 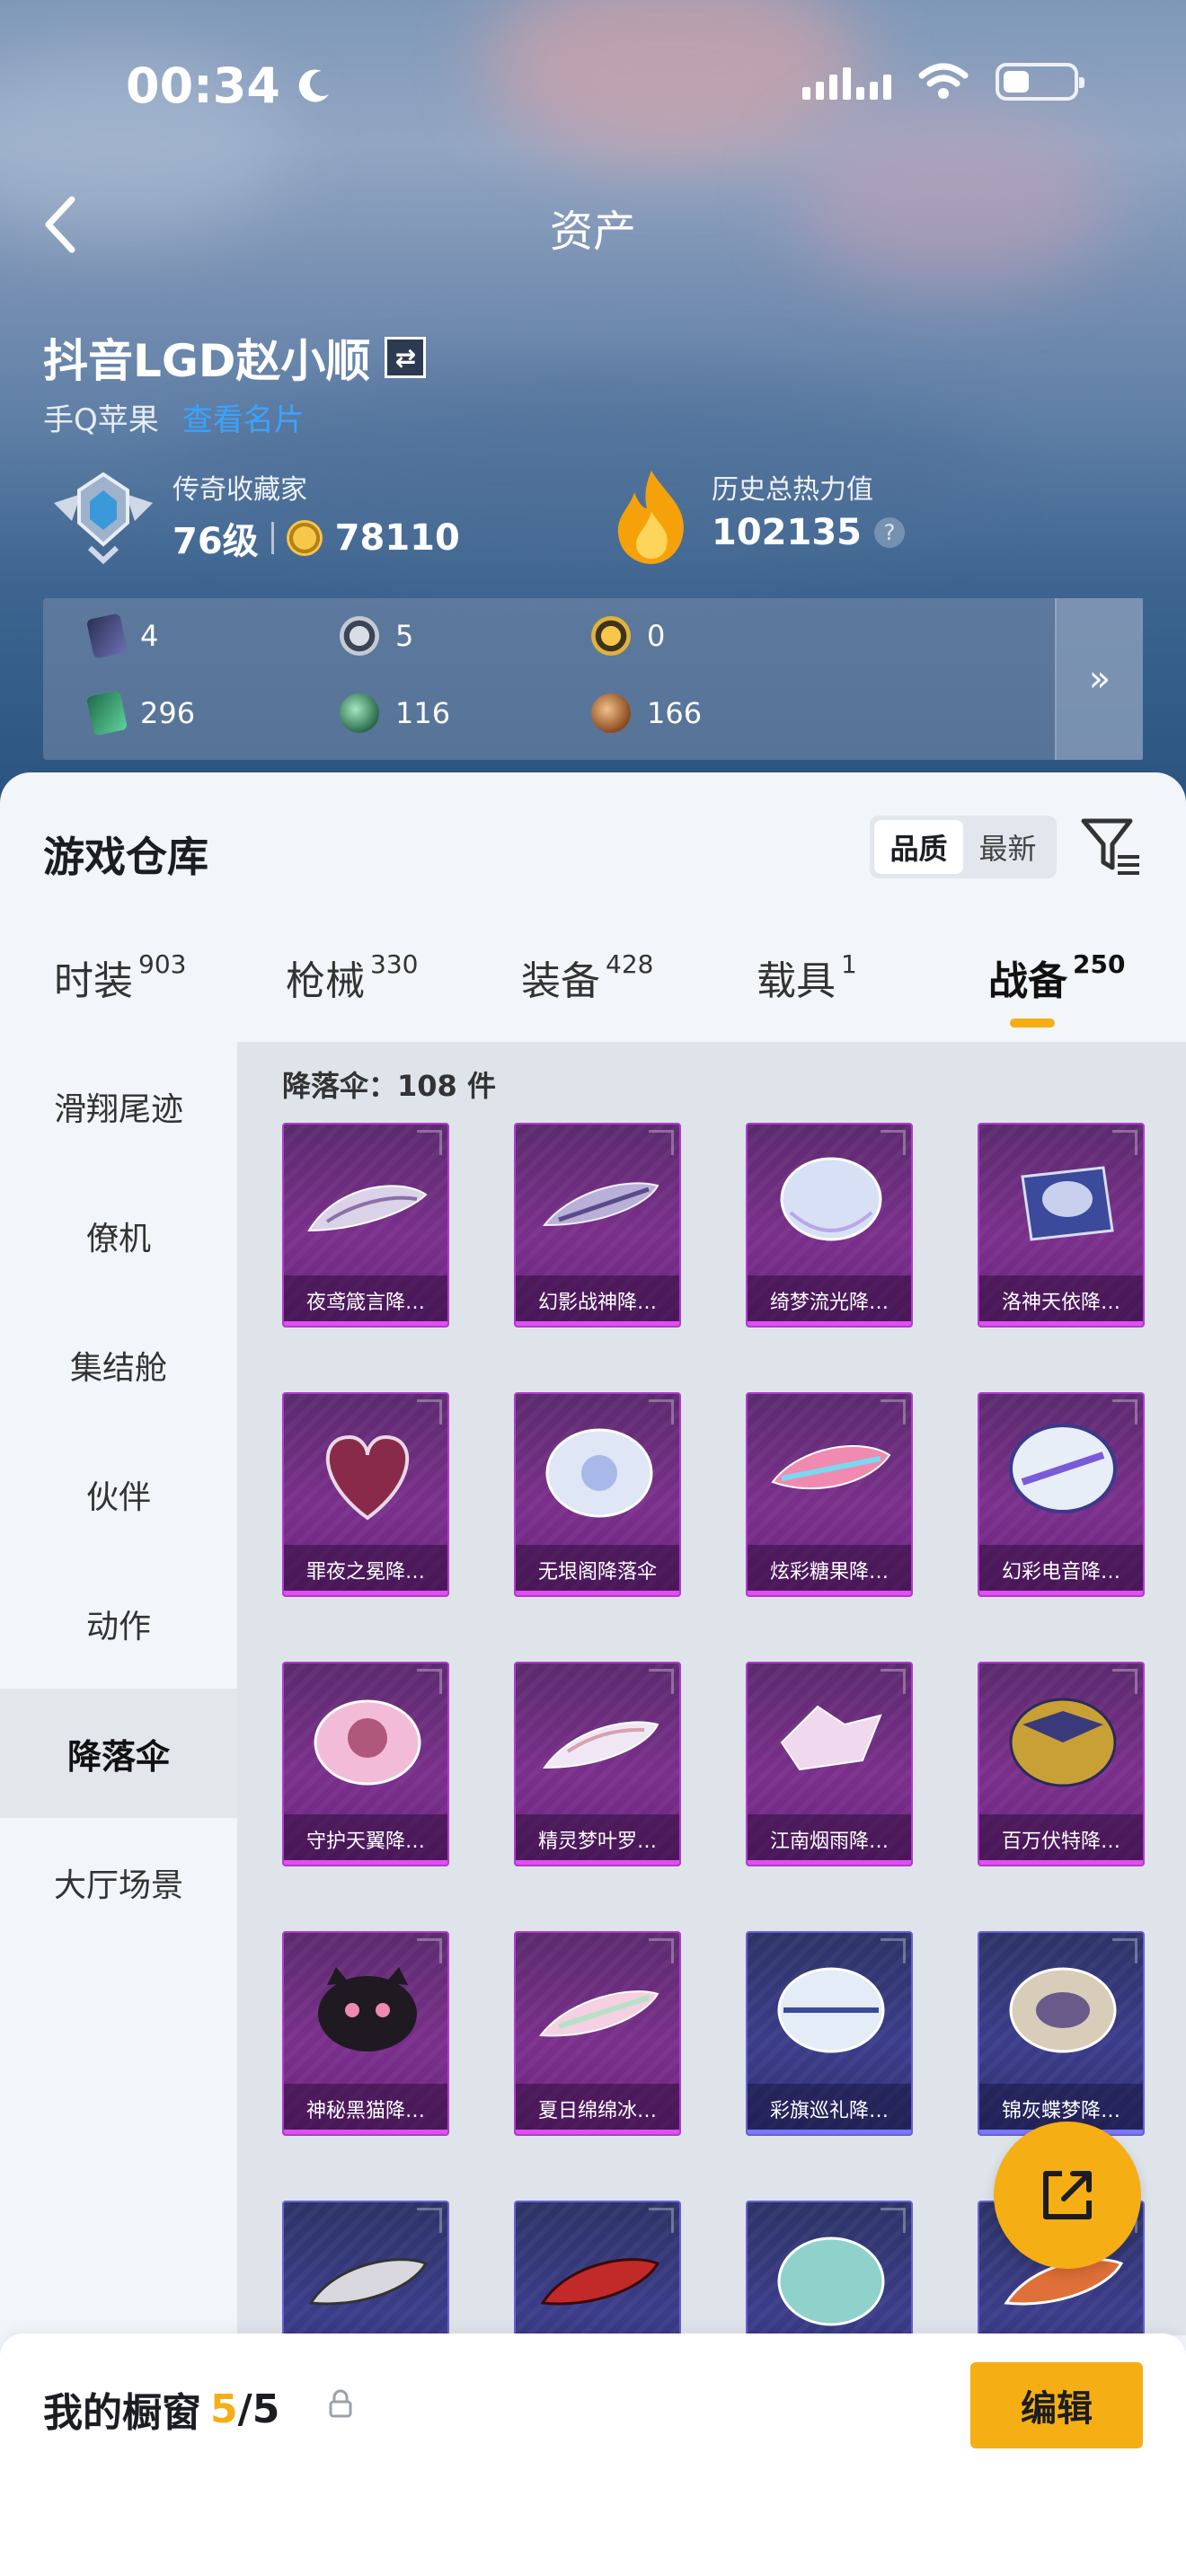 I want to click on divider, so click(x=272, y=538).